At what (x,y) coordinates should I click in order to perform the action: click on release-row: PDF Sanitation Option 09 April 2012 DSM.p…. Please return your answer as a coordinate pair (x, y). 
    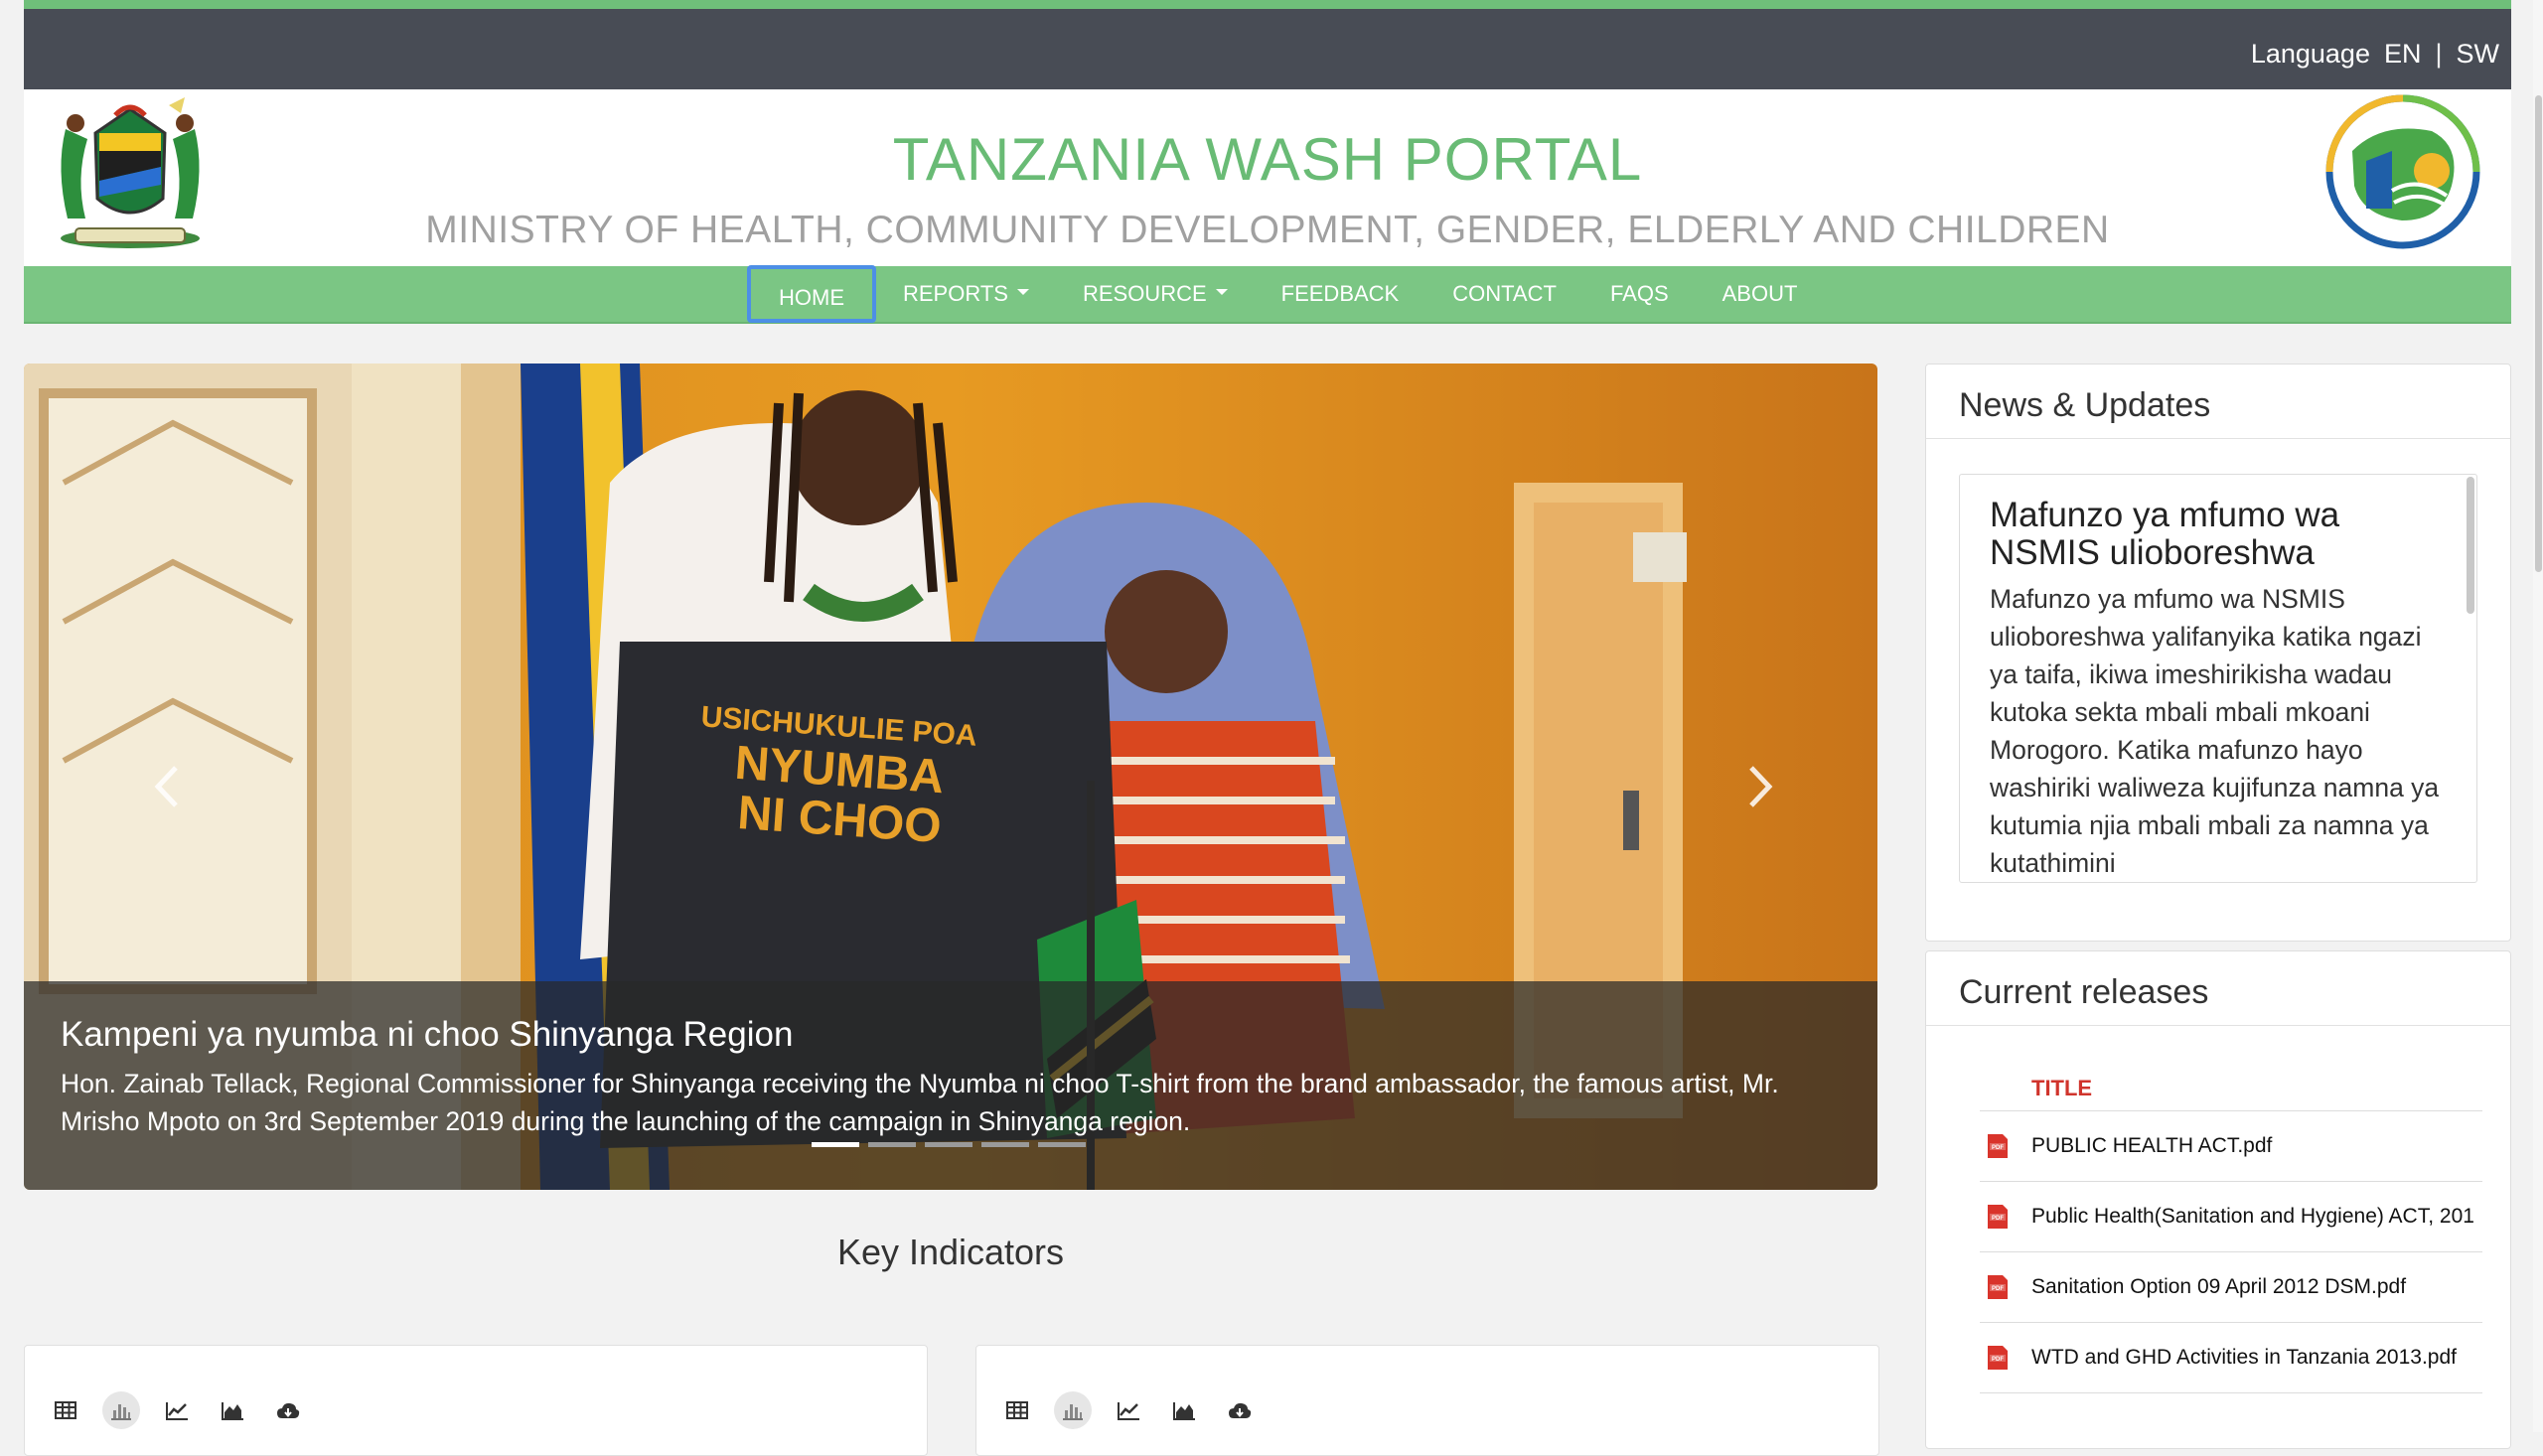
    Looking at the image, I should click on (2231, 1287).